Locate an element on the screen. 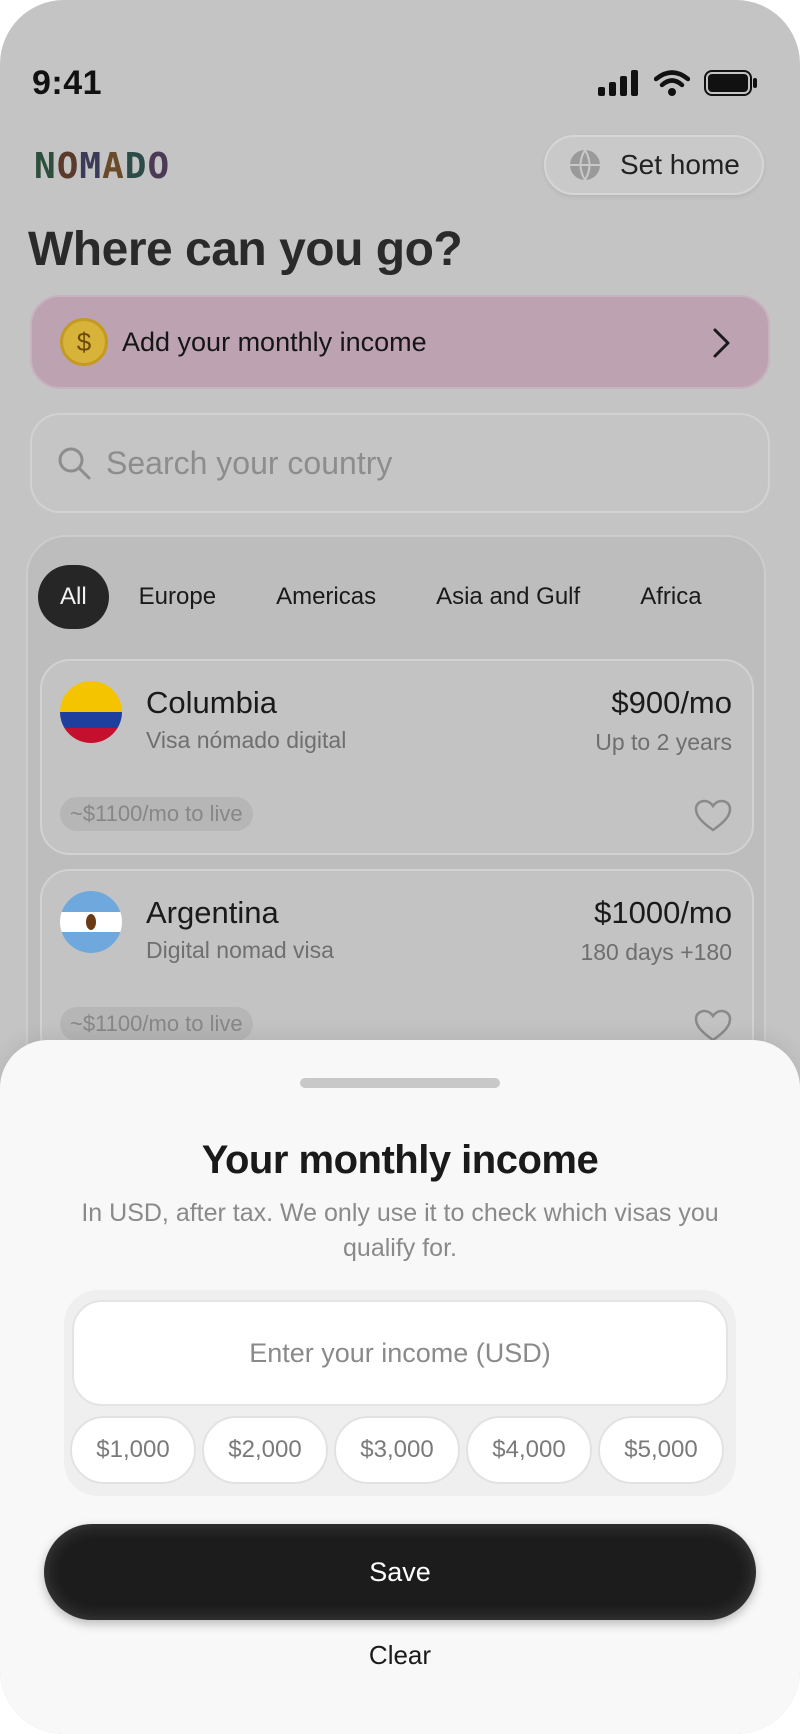  filter-chip-americas: Americas is located at coordinates (326, 597).